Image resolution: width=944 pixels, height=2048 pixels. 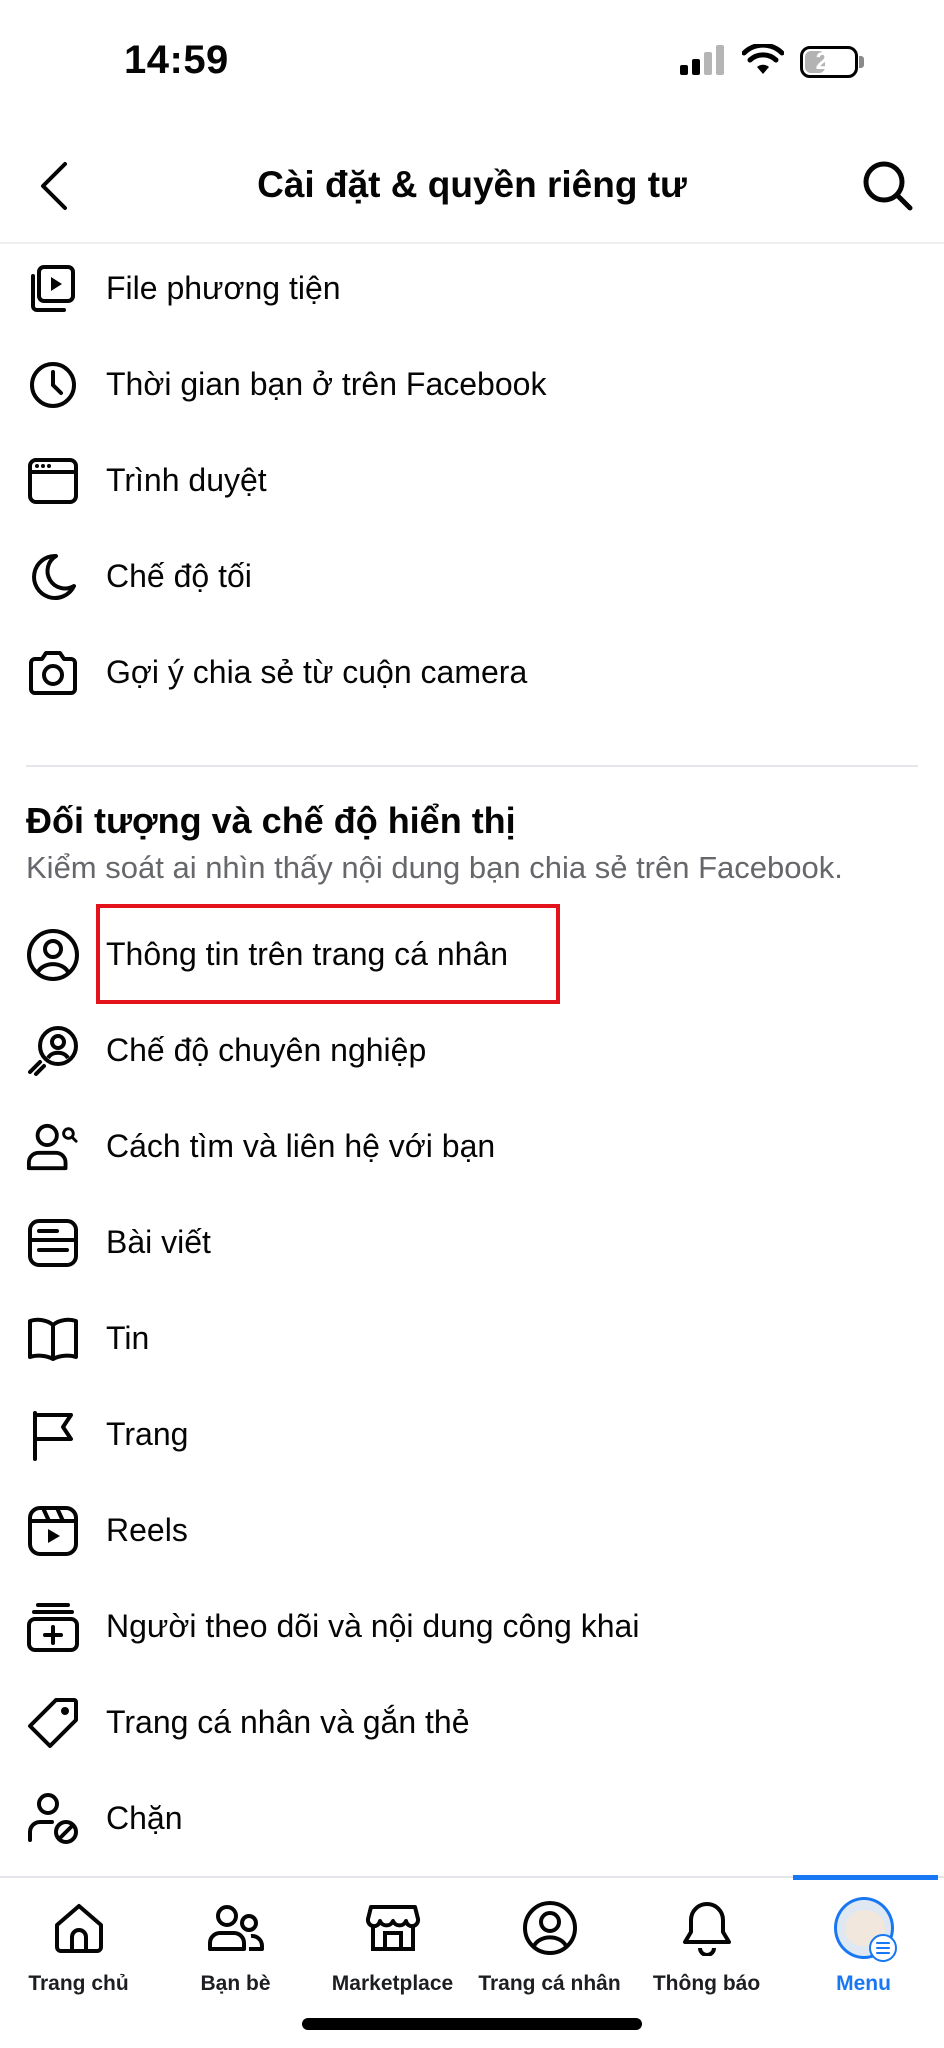 What do you see at coordinates (472, 1818) in the screenshot?
I see `settings-item-blocking: Chặn` at bounding box center [472, 1818].